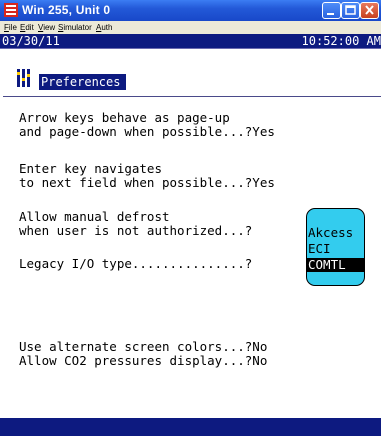 Image resolution: width=381 pixels, height=436 pixels. I want to click on option-eci: ECI, so click(335, 249).